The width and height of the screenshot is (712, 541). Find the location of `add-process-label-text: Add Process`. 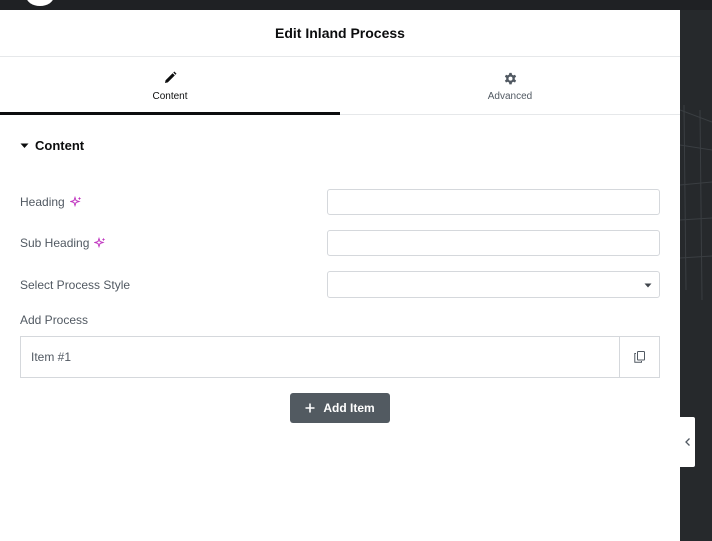

add-process-label-text: Add Process is located at coordinates (54, 320).